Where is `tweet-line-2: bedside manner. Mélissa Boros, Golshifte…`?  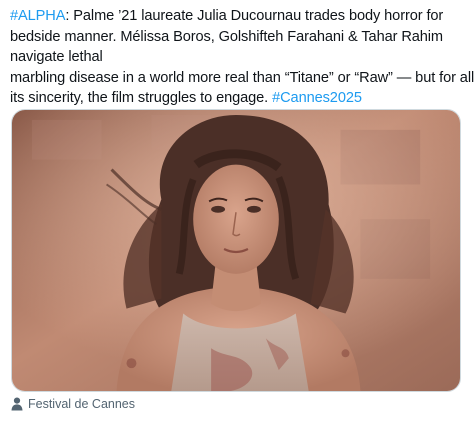 tweet-line-2: bedside manner. Mélissa Boros, Golshifte… is located at coordinates (226, 36).